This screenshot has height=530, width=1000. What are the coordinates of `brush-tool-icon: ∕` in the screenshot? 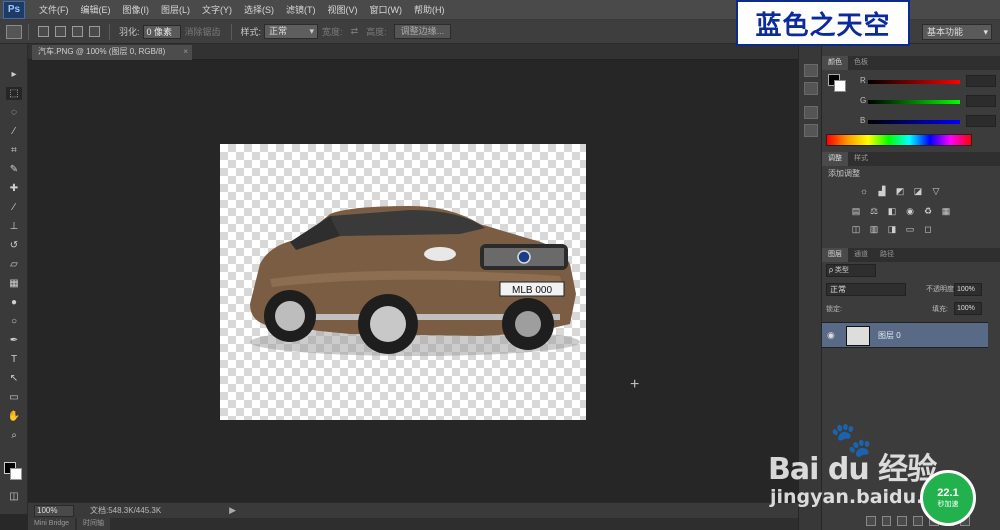 It's located at (14, 207).